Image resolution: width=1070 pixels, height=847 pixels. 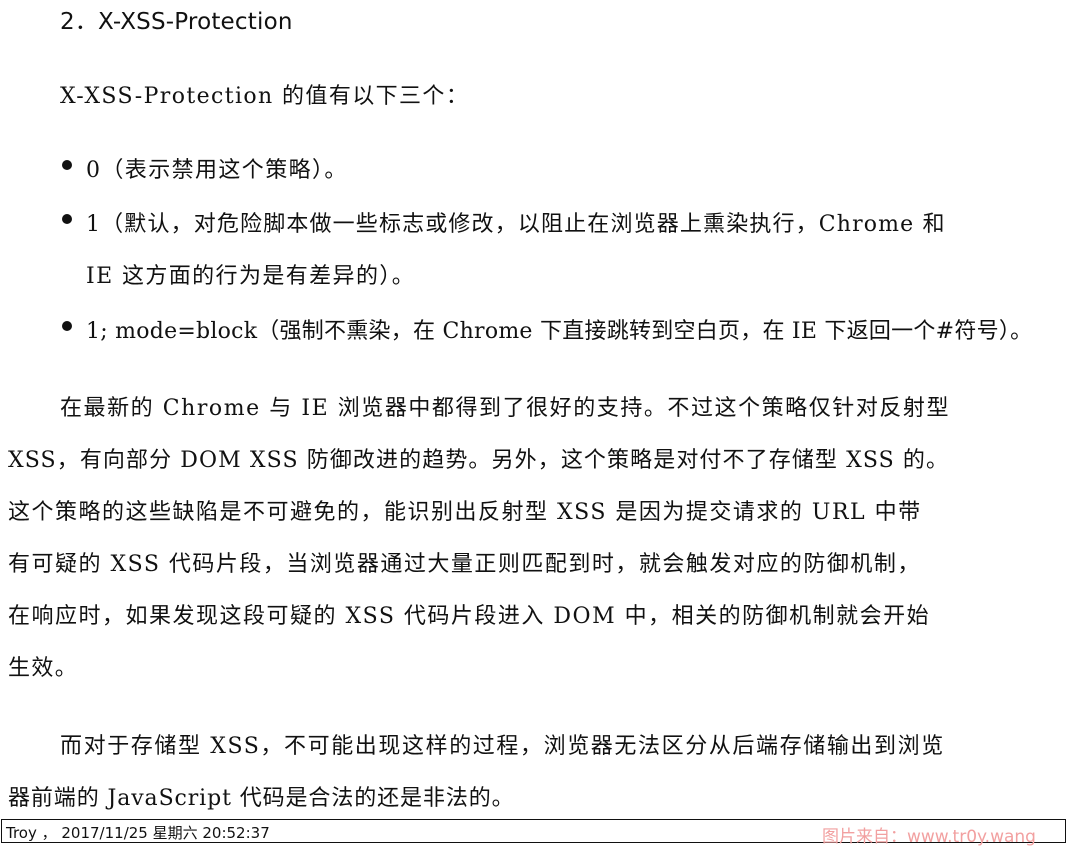 I want to click on intro-text: X-XSS-Protection 的值有以下三个：, so click(x=265, y=96).